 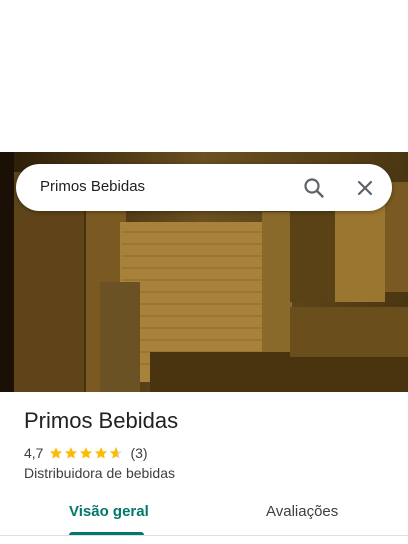 I want to click on rating-row: 4,7 (3), so click(x=86, y=453).